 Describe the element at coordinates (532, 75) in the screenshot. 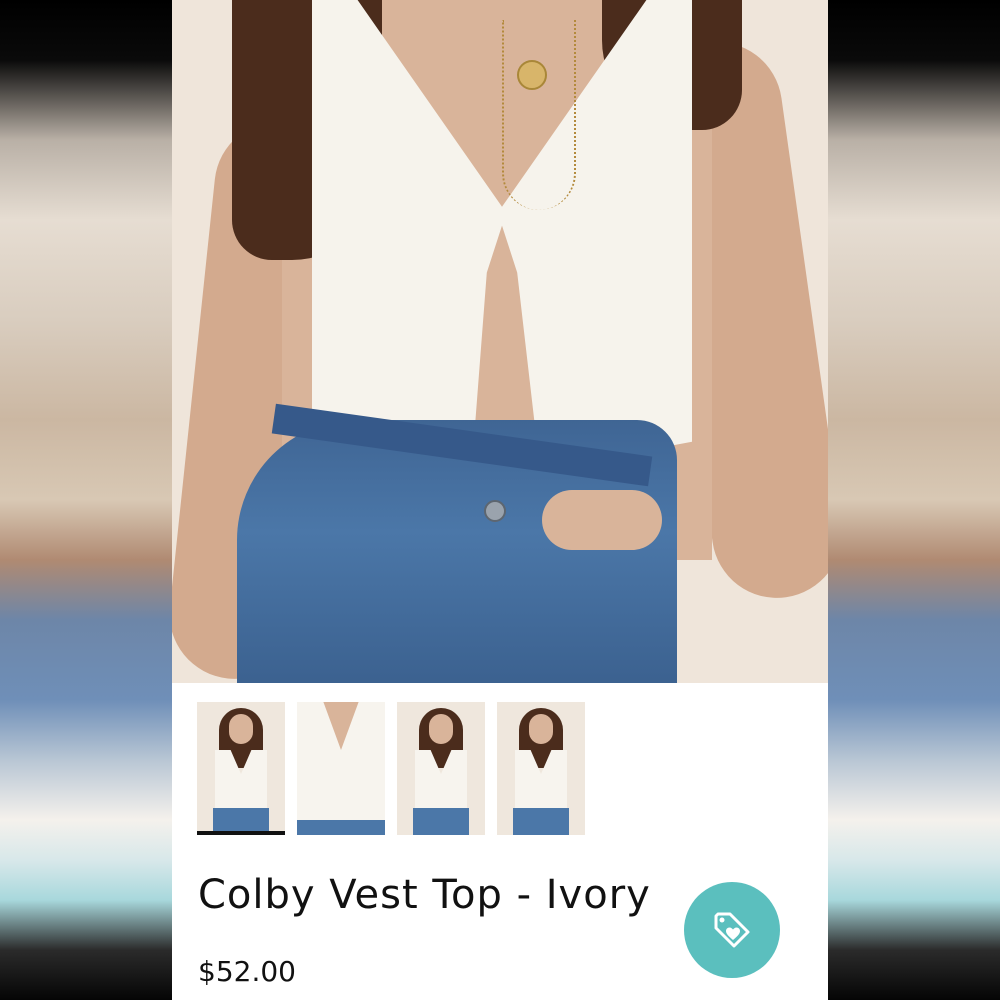

I see `photo-pendant` at that location.